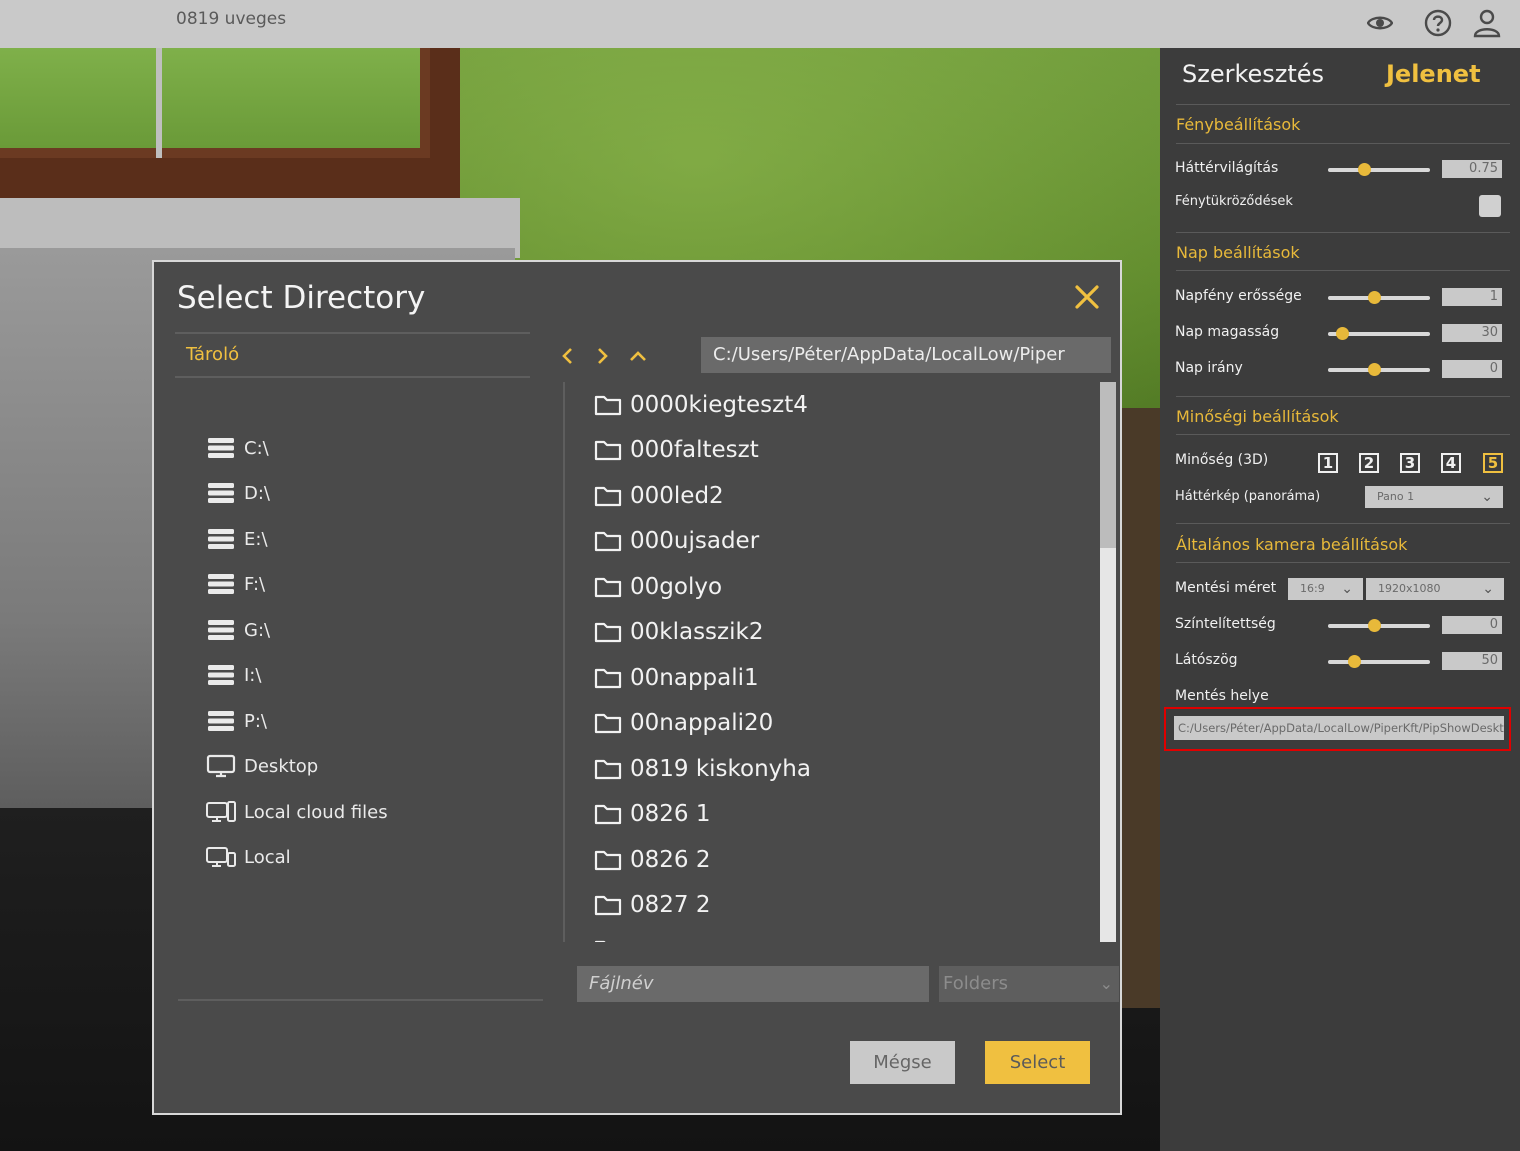  Describe the element at coordinates (612, 937) in the screenshot. I see `folder-item` at that location.